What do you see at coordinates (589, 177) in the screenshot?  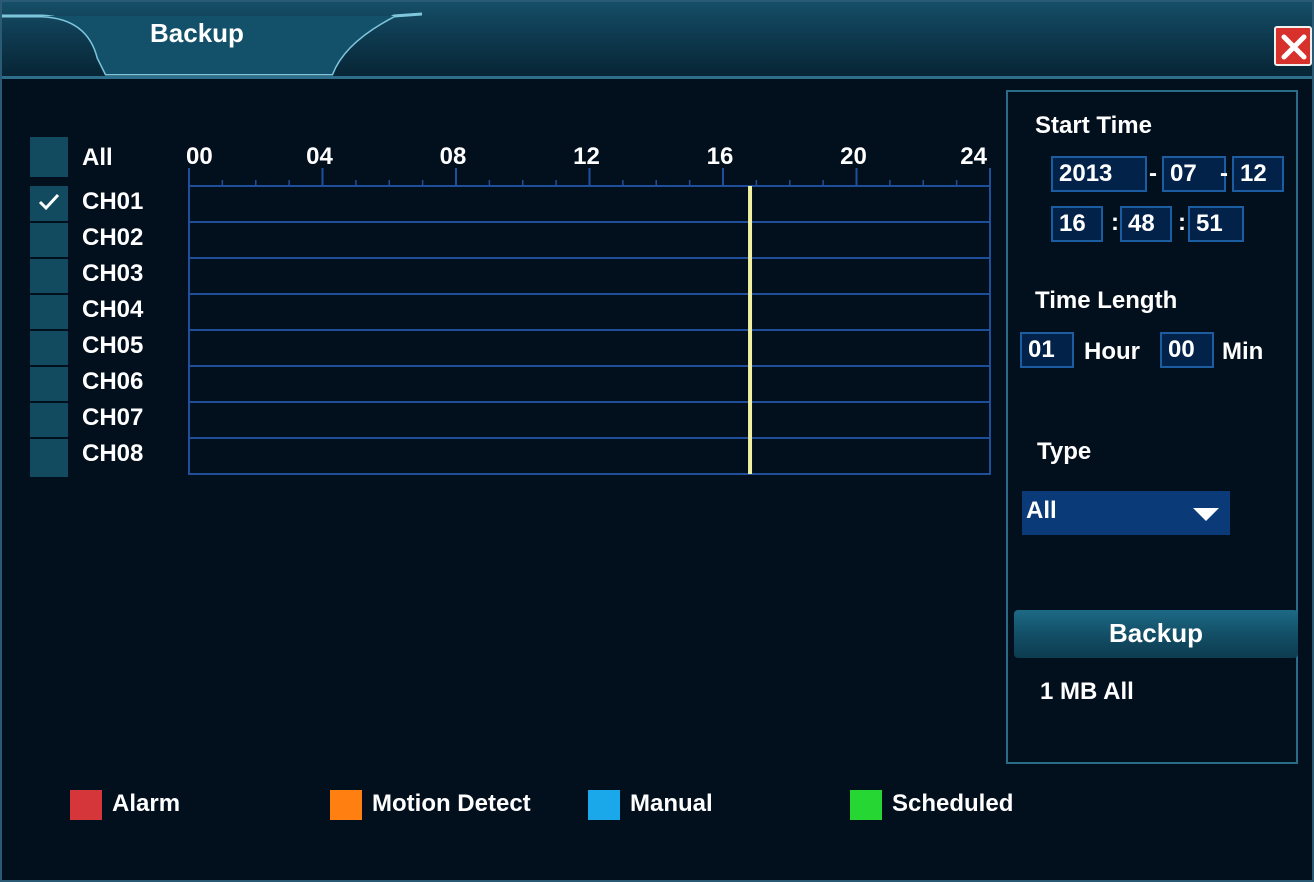 I see `time-ruler` at bounding box center [589, 177].